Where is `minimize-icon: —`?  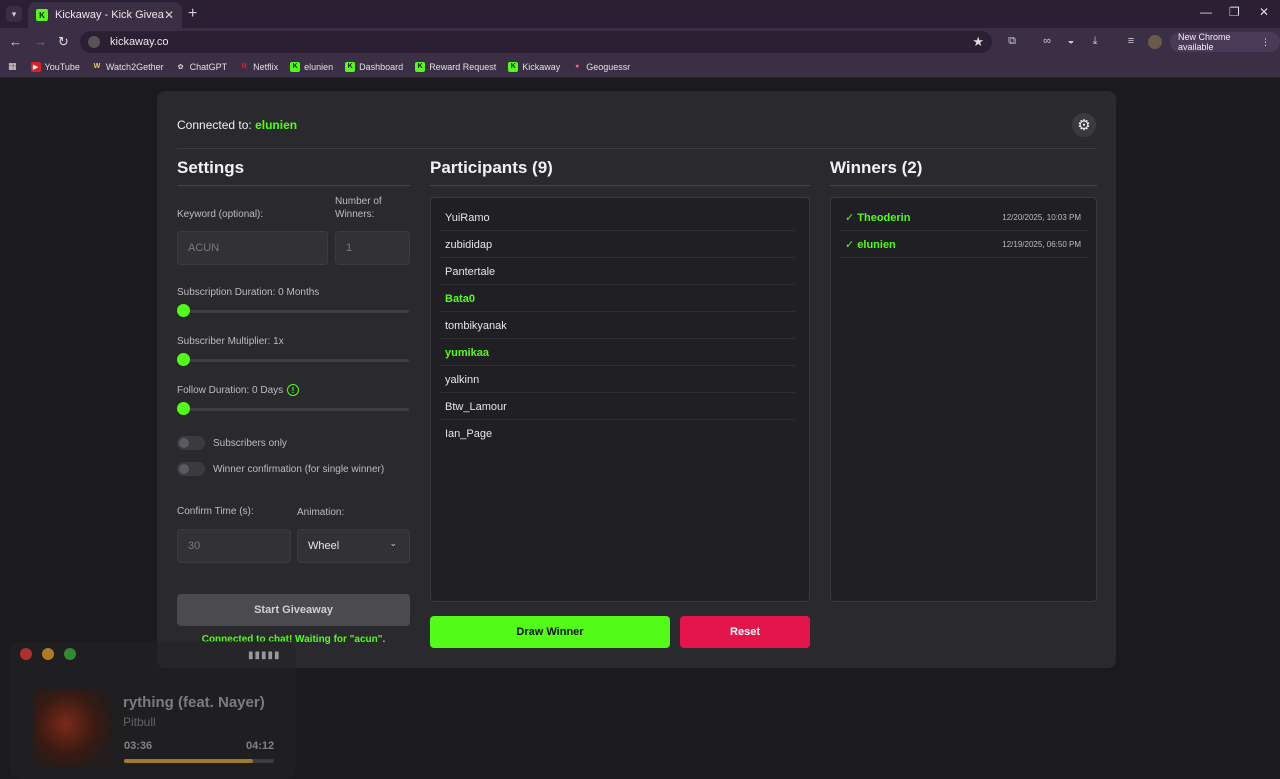
minimize-icon: — is located at coordinates (1206, 12).